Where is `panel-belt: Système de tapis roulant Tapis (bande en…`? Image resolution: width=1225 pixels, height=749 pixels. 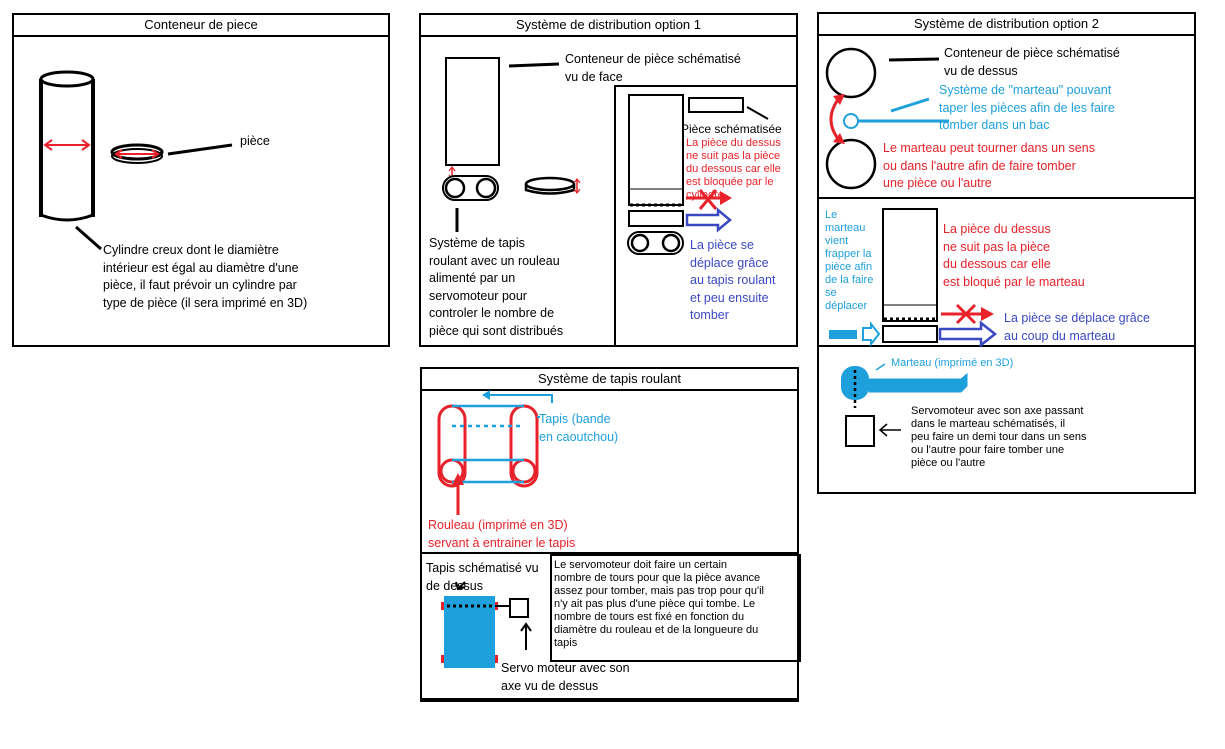 panel-belt: Système de tapis roulant Tapis (bande en… is located at coordinates (610, 534).